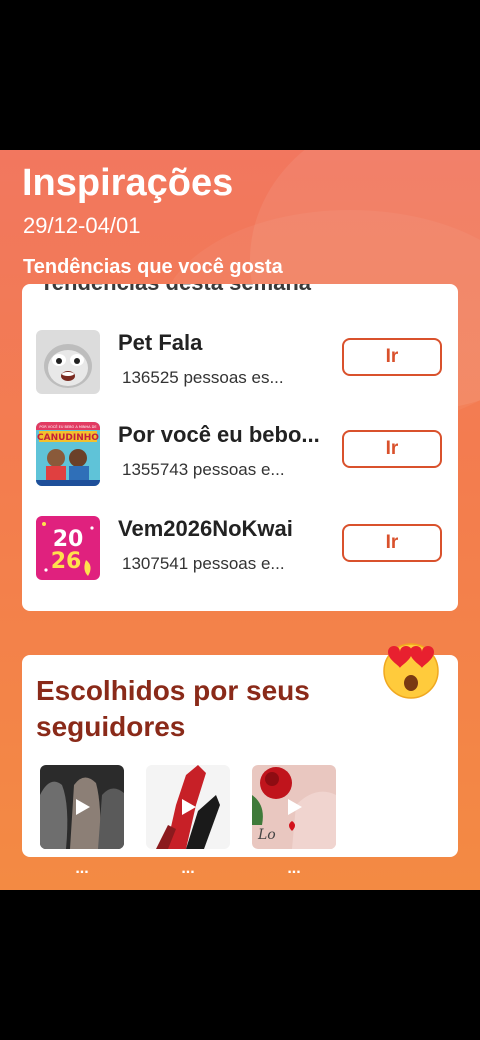 The image size is (480, 1040). I want to click on page-title: Inspirações, so click(128, 183).